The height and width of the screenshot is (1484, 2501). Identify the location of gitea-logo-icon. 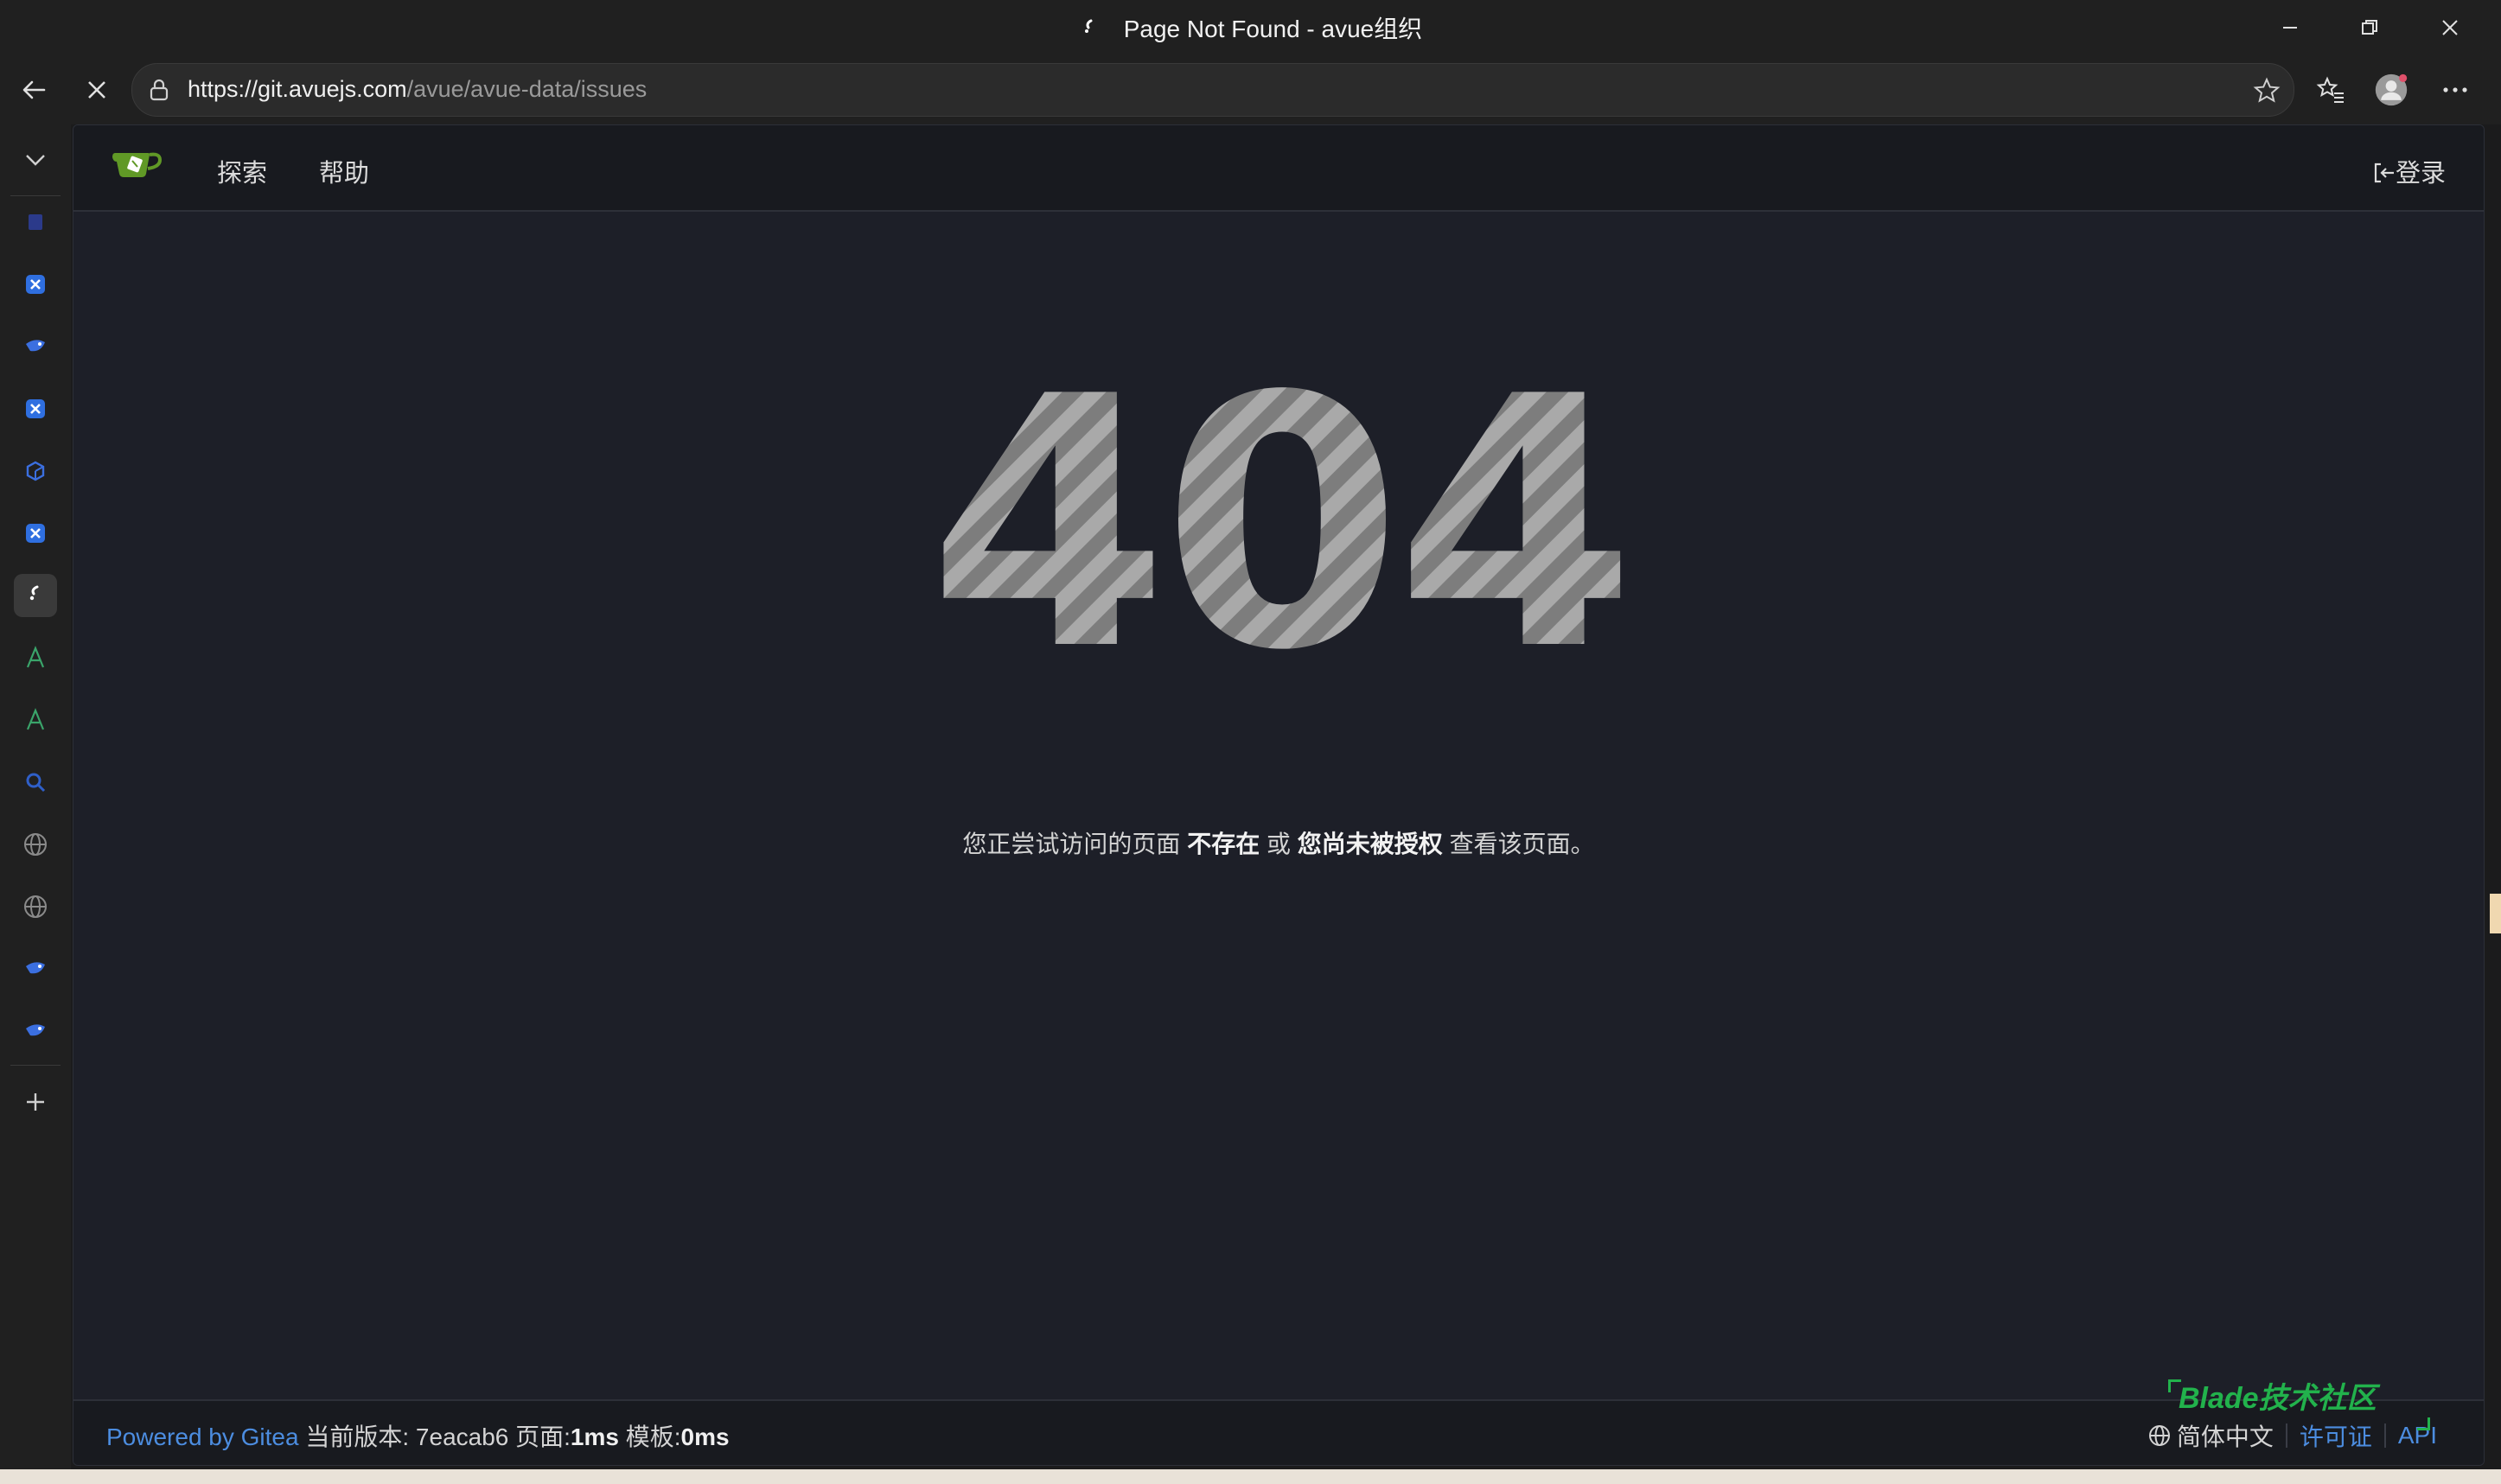
(137, 164).